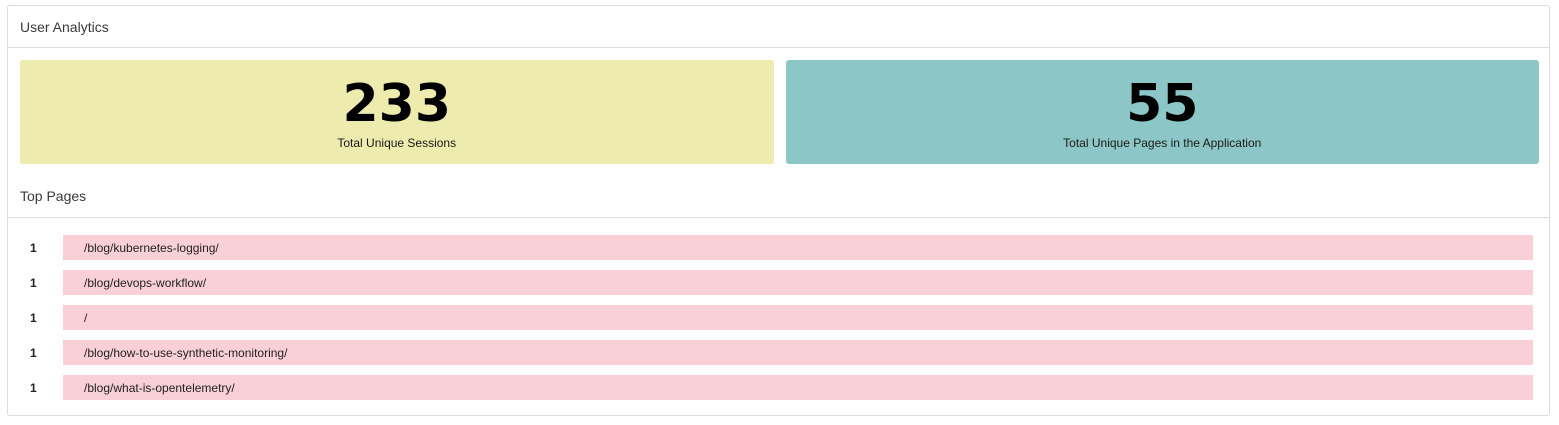 The height and width of the screenshot is (425, 1559). What do you see at coordinates (798, 247) in the screenshot?
I see `page-bar: /blog/kubernetes-logging/` at bounding box center [798, 247].